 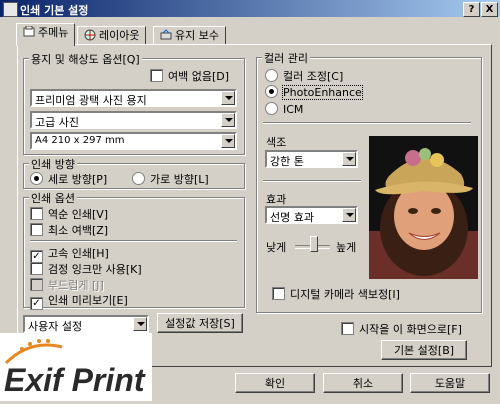 I want to click on tone-label: 색조, so click(x=276, y=142).